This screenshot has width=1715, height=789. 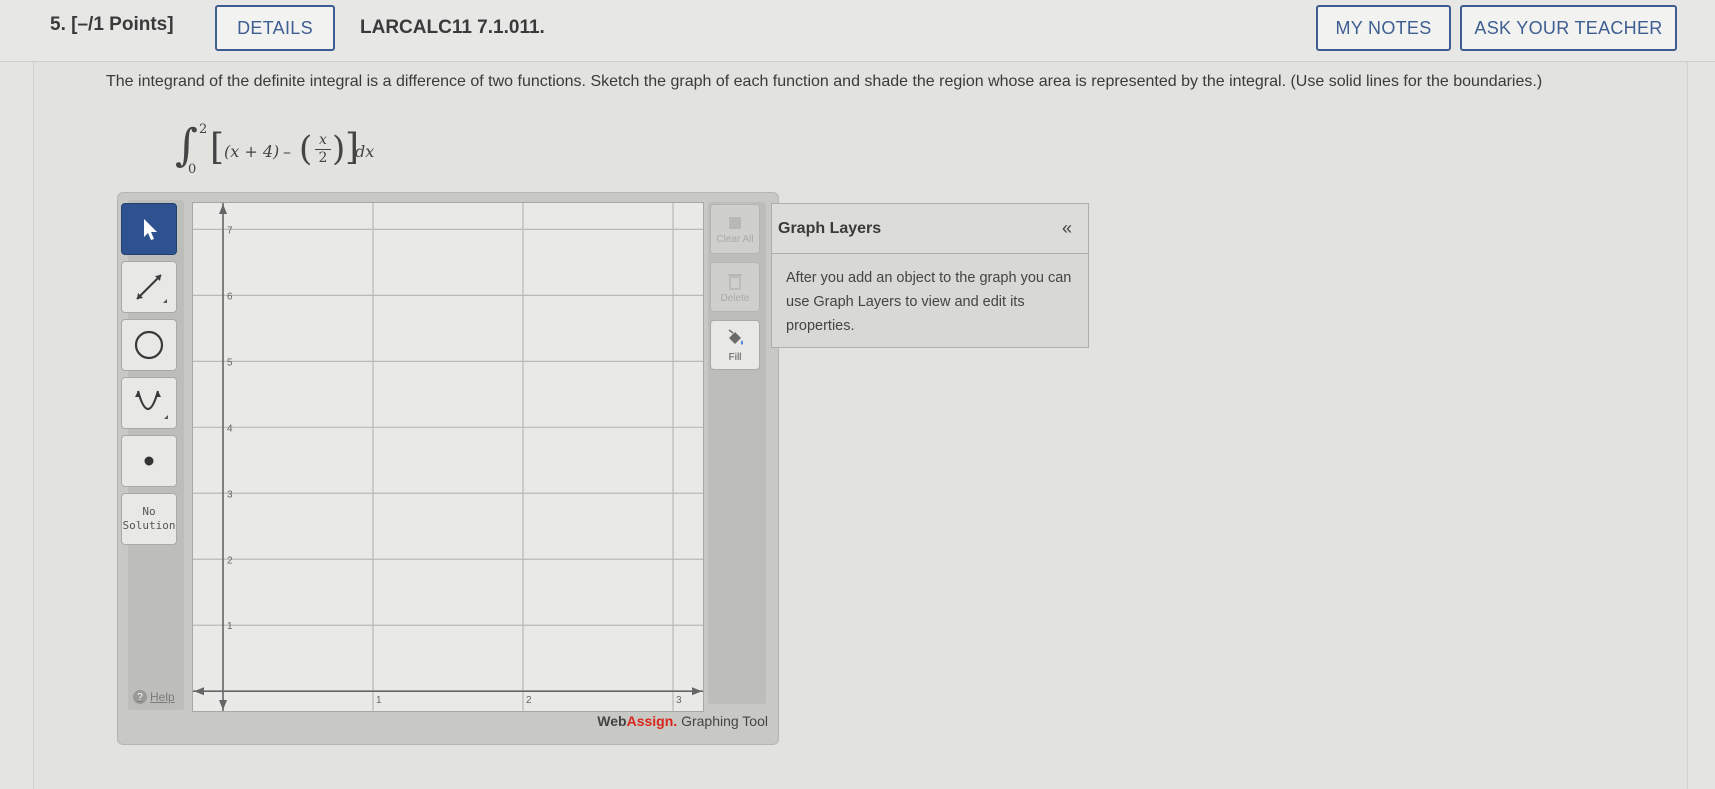 I want to click on left-paren: (, so click(x=306, y=149).